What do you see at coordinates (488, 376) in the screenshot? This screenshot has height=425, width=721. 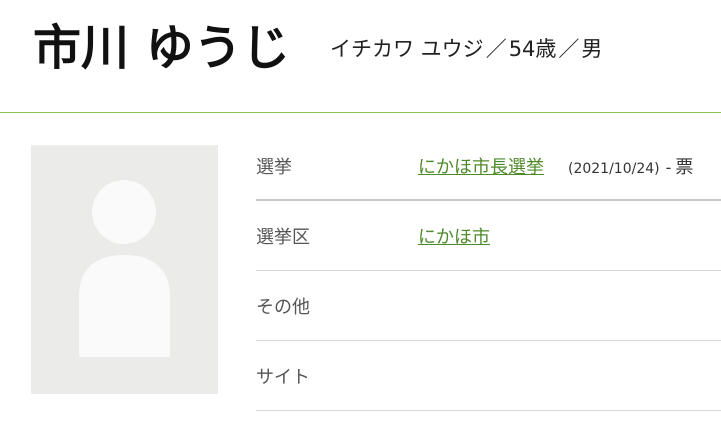 I see `detail-row-site: サイト` at bounding box center [488, 376].